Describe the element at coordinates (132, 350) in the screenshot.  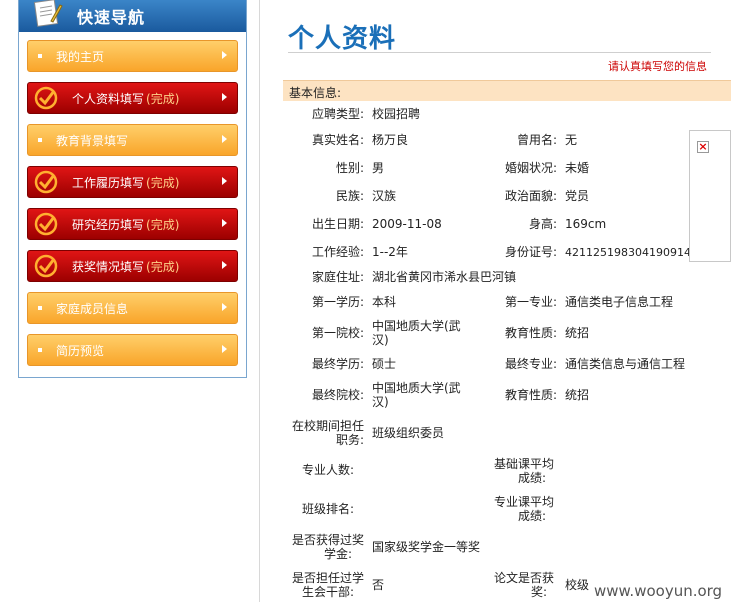
I see `nav-resume-preview: 简历预览` at that location.